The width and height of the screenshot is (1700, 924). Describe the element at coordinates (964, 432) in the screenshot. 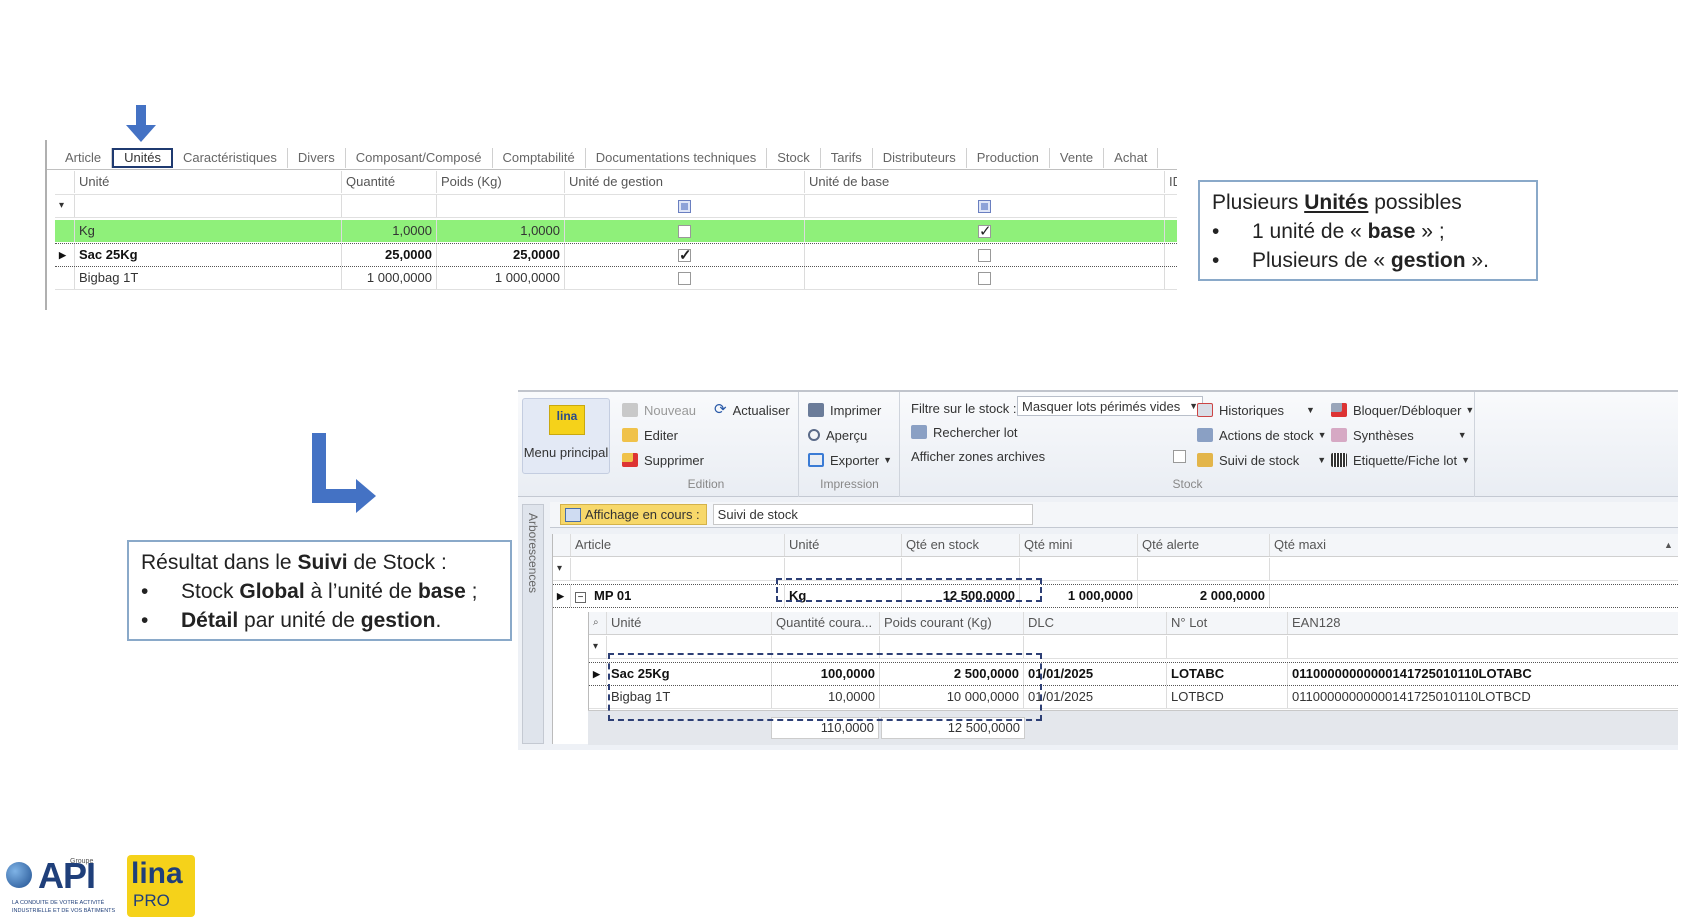

I see `rechercher-lot-button: Rechercher lot` at that location.